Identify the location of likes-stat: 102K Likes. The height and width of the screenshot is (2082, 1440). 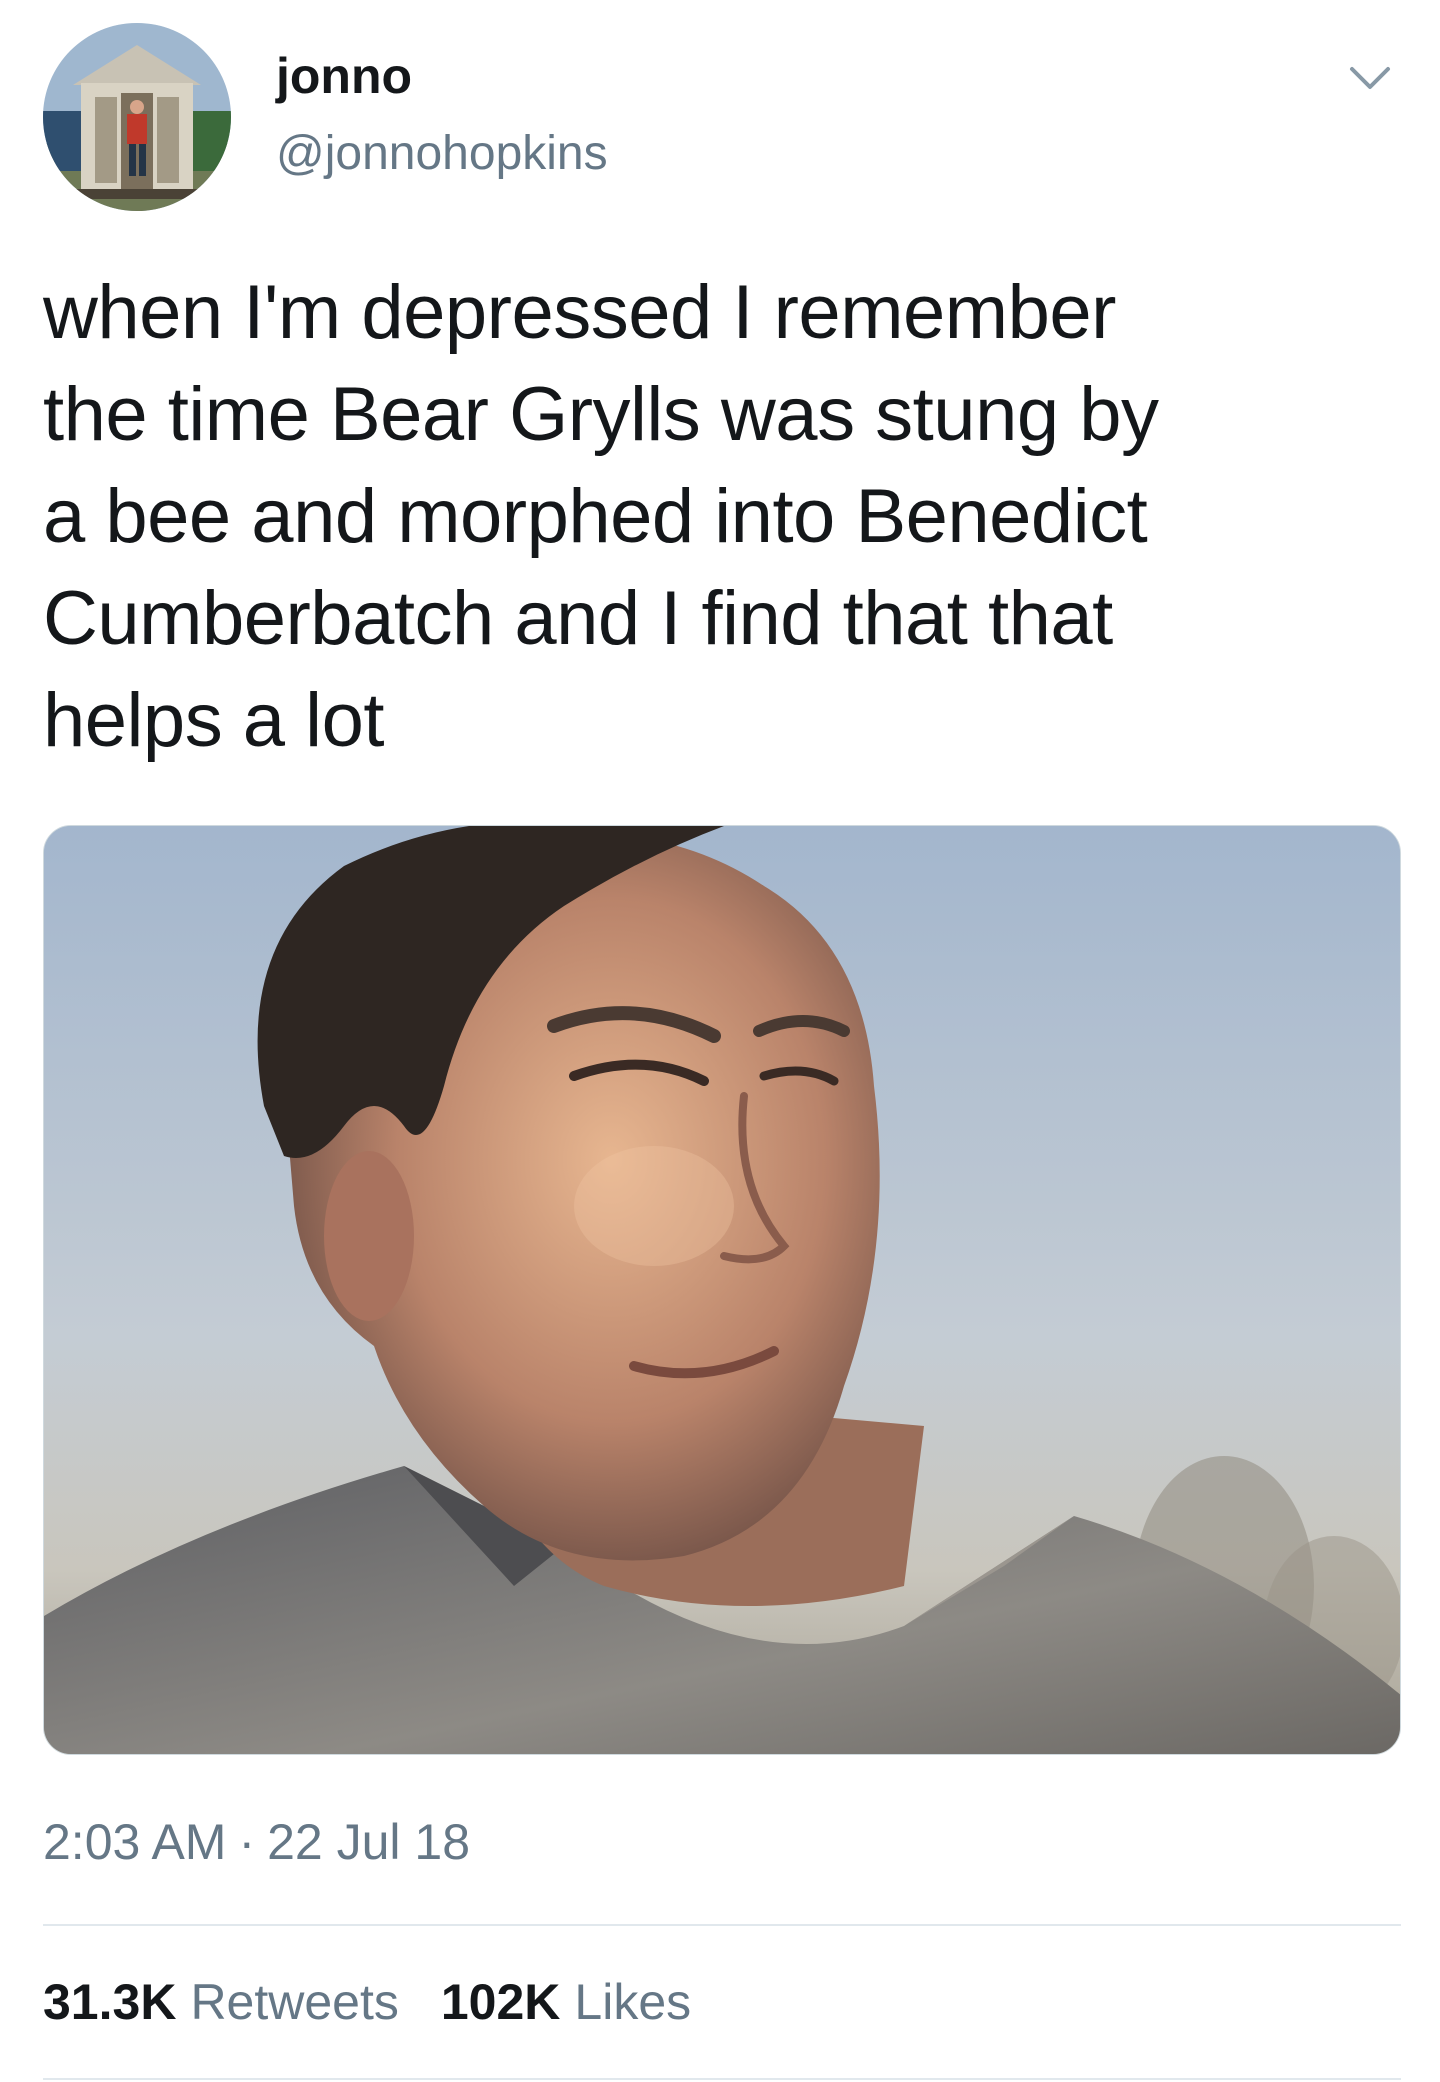
(566, 2002).